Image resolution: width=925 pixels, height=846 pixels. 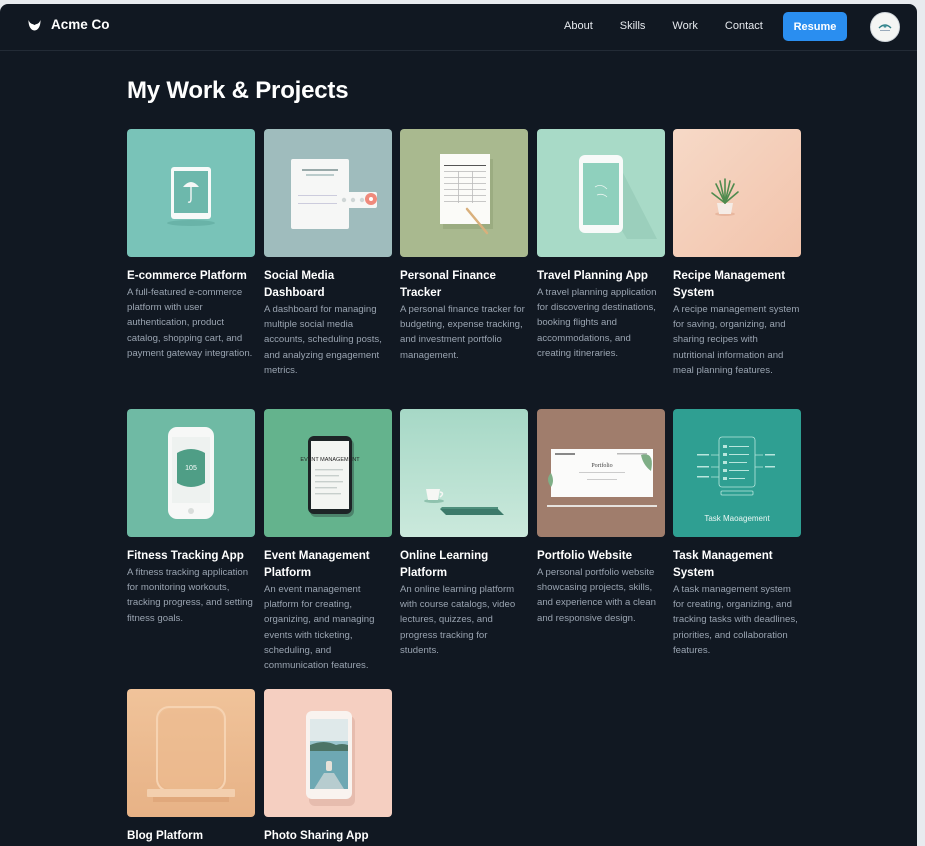 What do you see at coordinates (737, 518) in the screenshot?
I see `svg-text: Task Maoagement` at bounding box center [737, 518].